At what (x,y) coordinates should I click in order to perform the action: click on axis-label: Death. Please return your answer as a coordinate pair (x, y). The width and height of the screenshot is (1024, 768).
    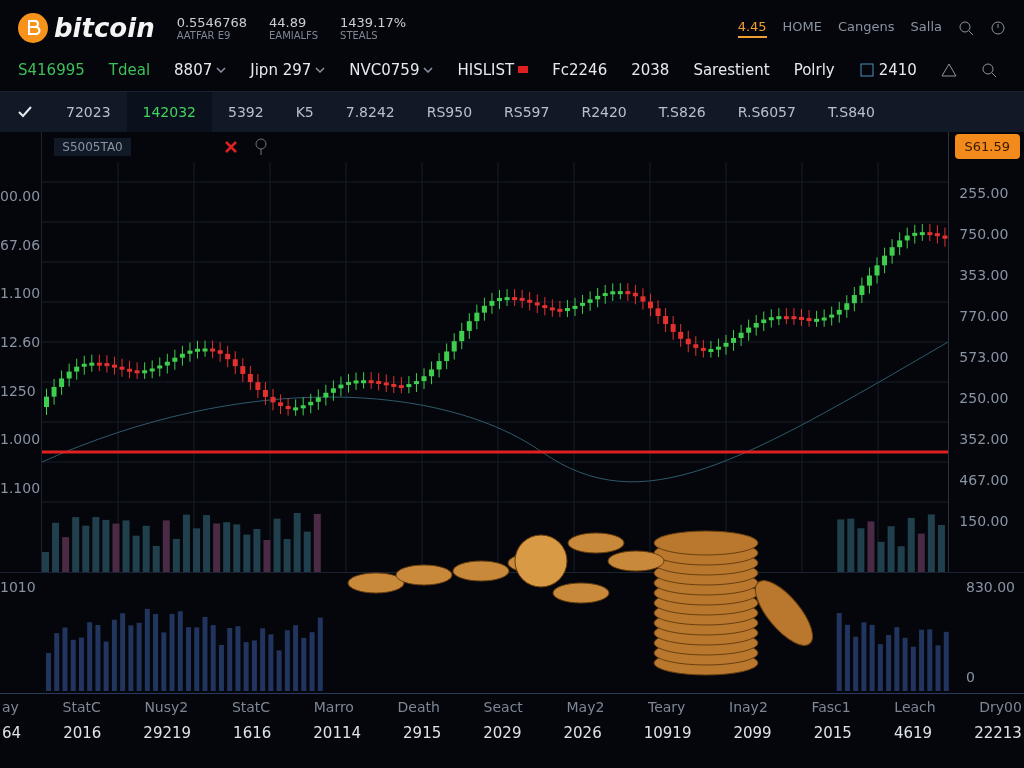
    Looking at the image, I should click on (418, 707).